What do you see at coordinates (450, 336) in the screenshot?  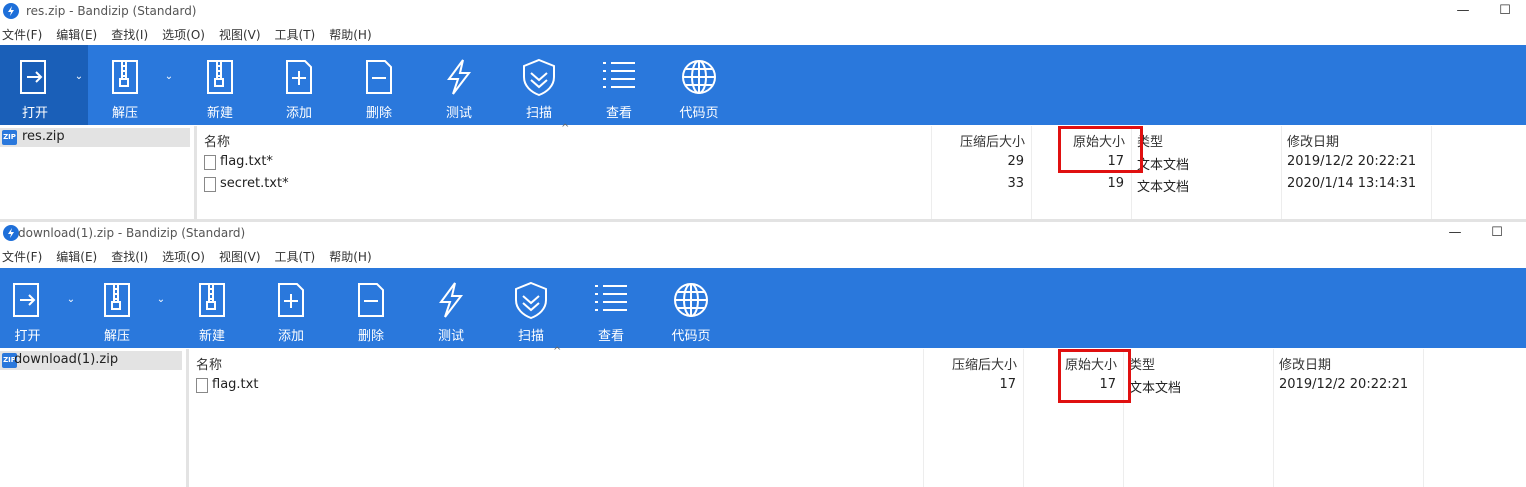 I see `test-label: 测试` at bounding box center [450, 336].